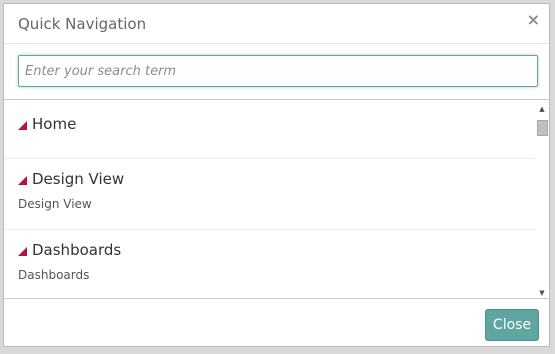 The height and width of the screenshot is (354, 555). Describe the element at coordinates (276, 323) in the screenshot. I see `dialog-footer: Close` at that location.